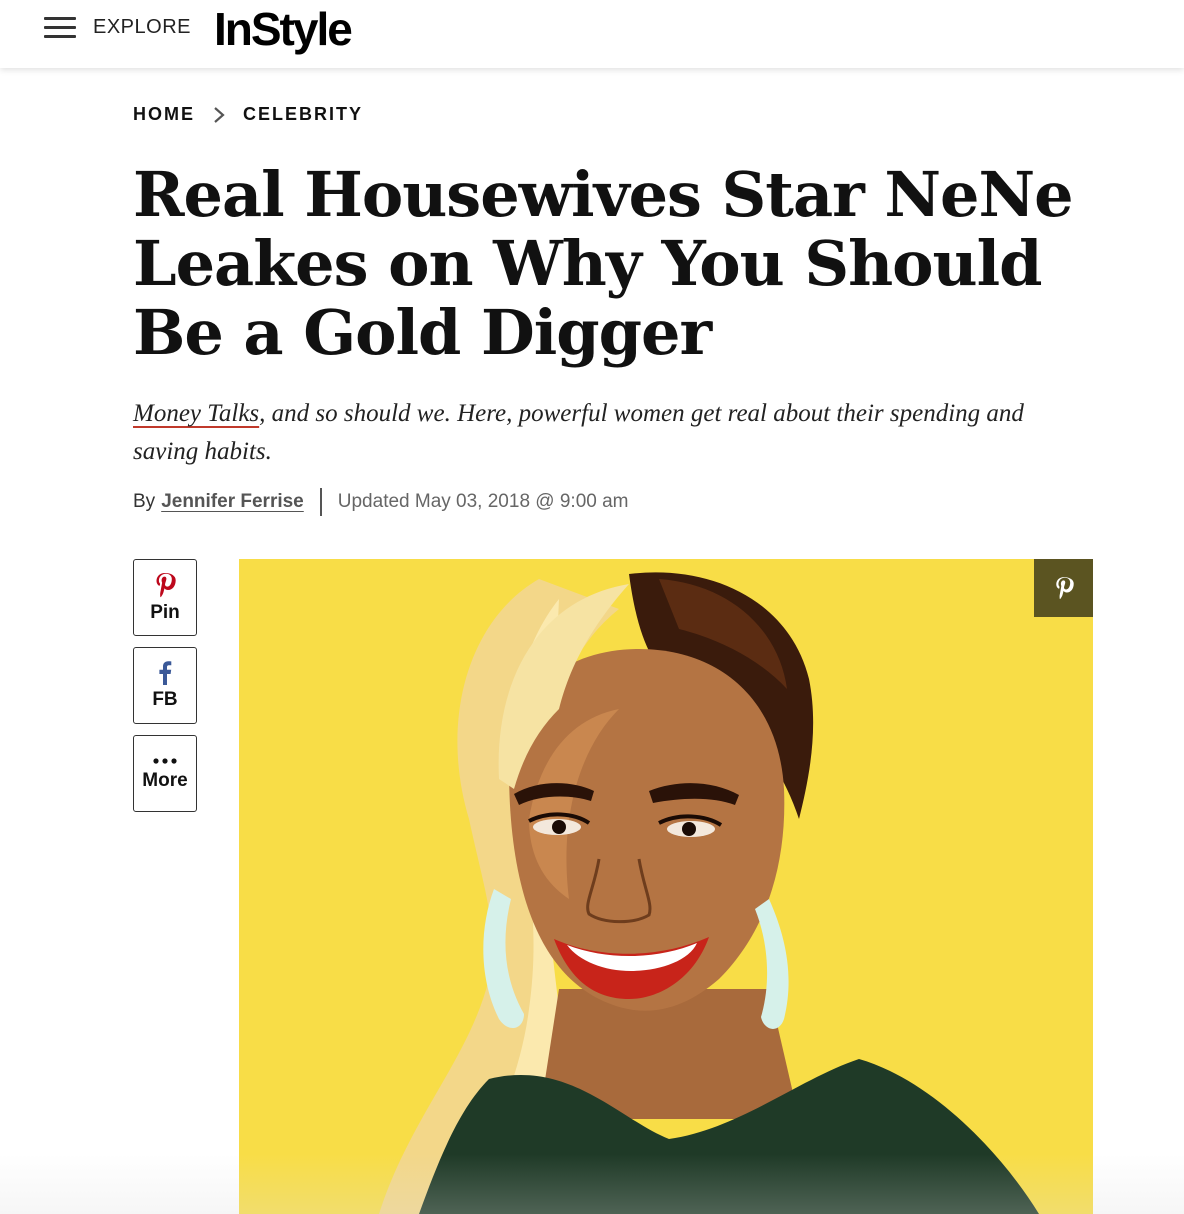 Image resolution: width=1184 pixels, height=1214 pixels. I want to click on more-share-button: More, so click(165, 773).